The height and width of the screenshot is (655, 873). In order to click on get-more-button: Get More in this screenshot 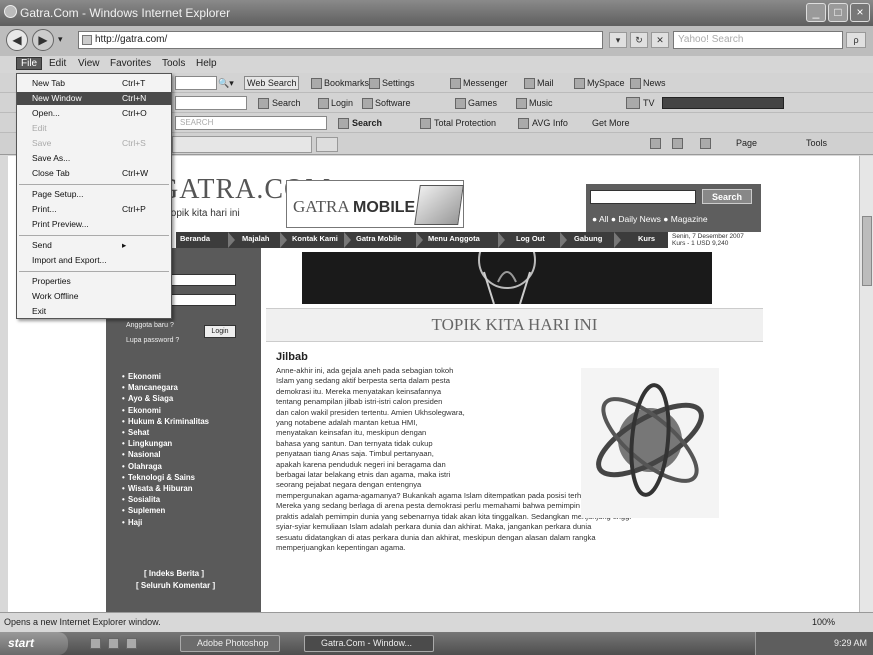, I will do `click(611, 123)`.